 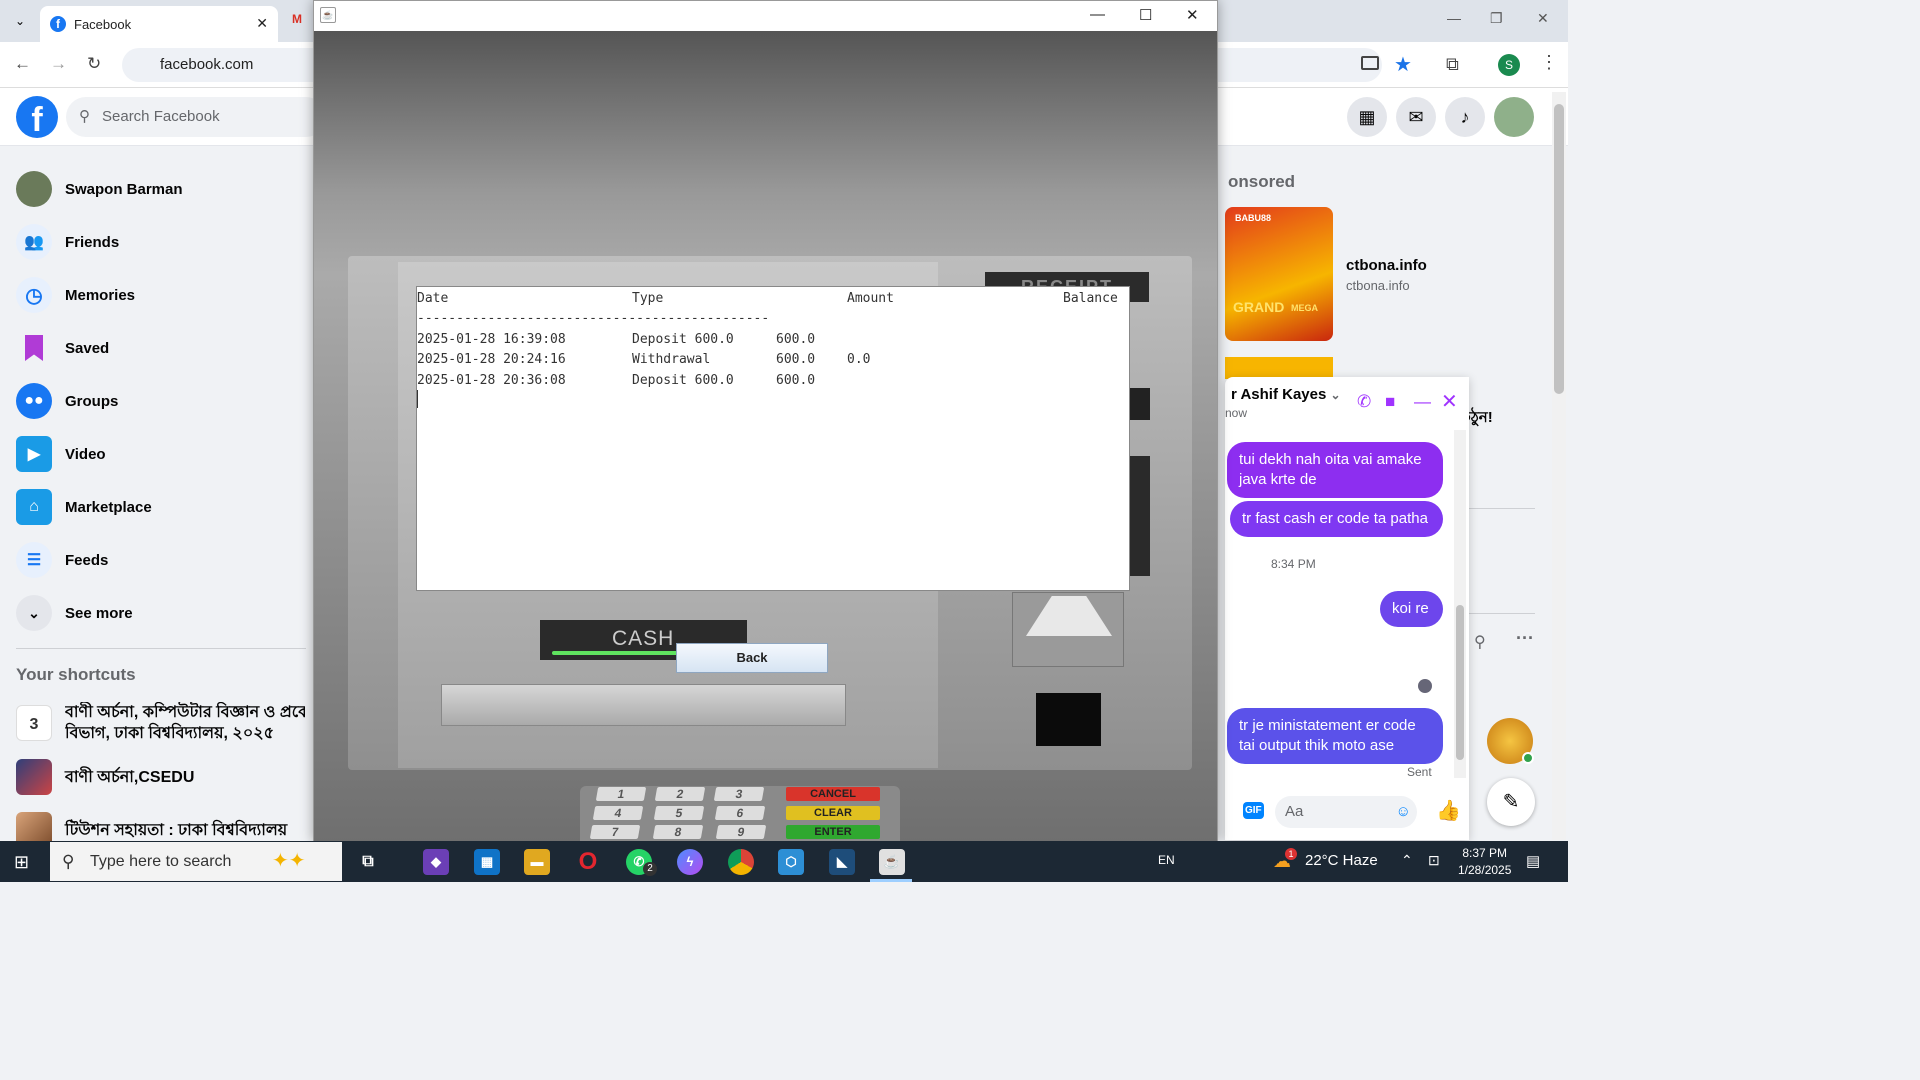 I want to click on active-app-indicator, so click(x=891, y=880).